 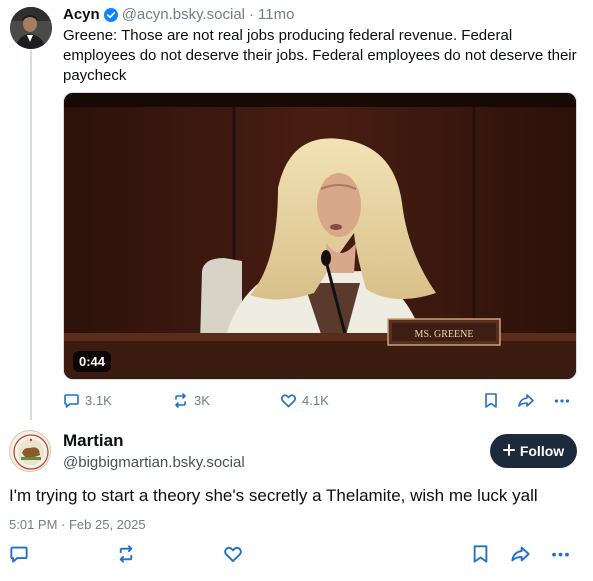 What do you see at coordinates (98, 400) in the screenshot?
I see `reply-count: 3.1K` at bounding box center [98, 400].